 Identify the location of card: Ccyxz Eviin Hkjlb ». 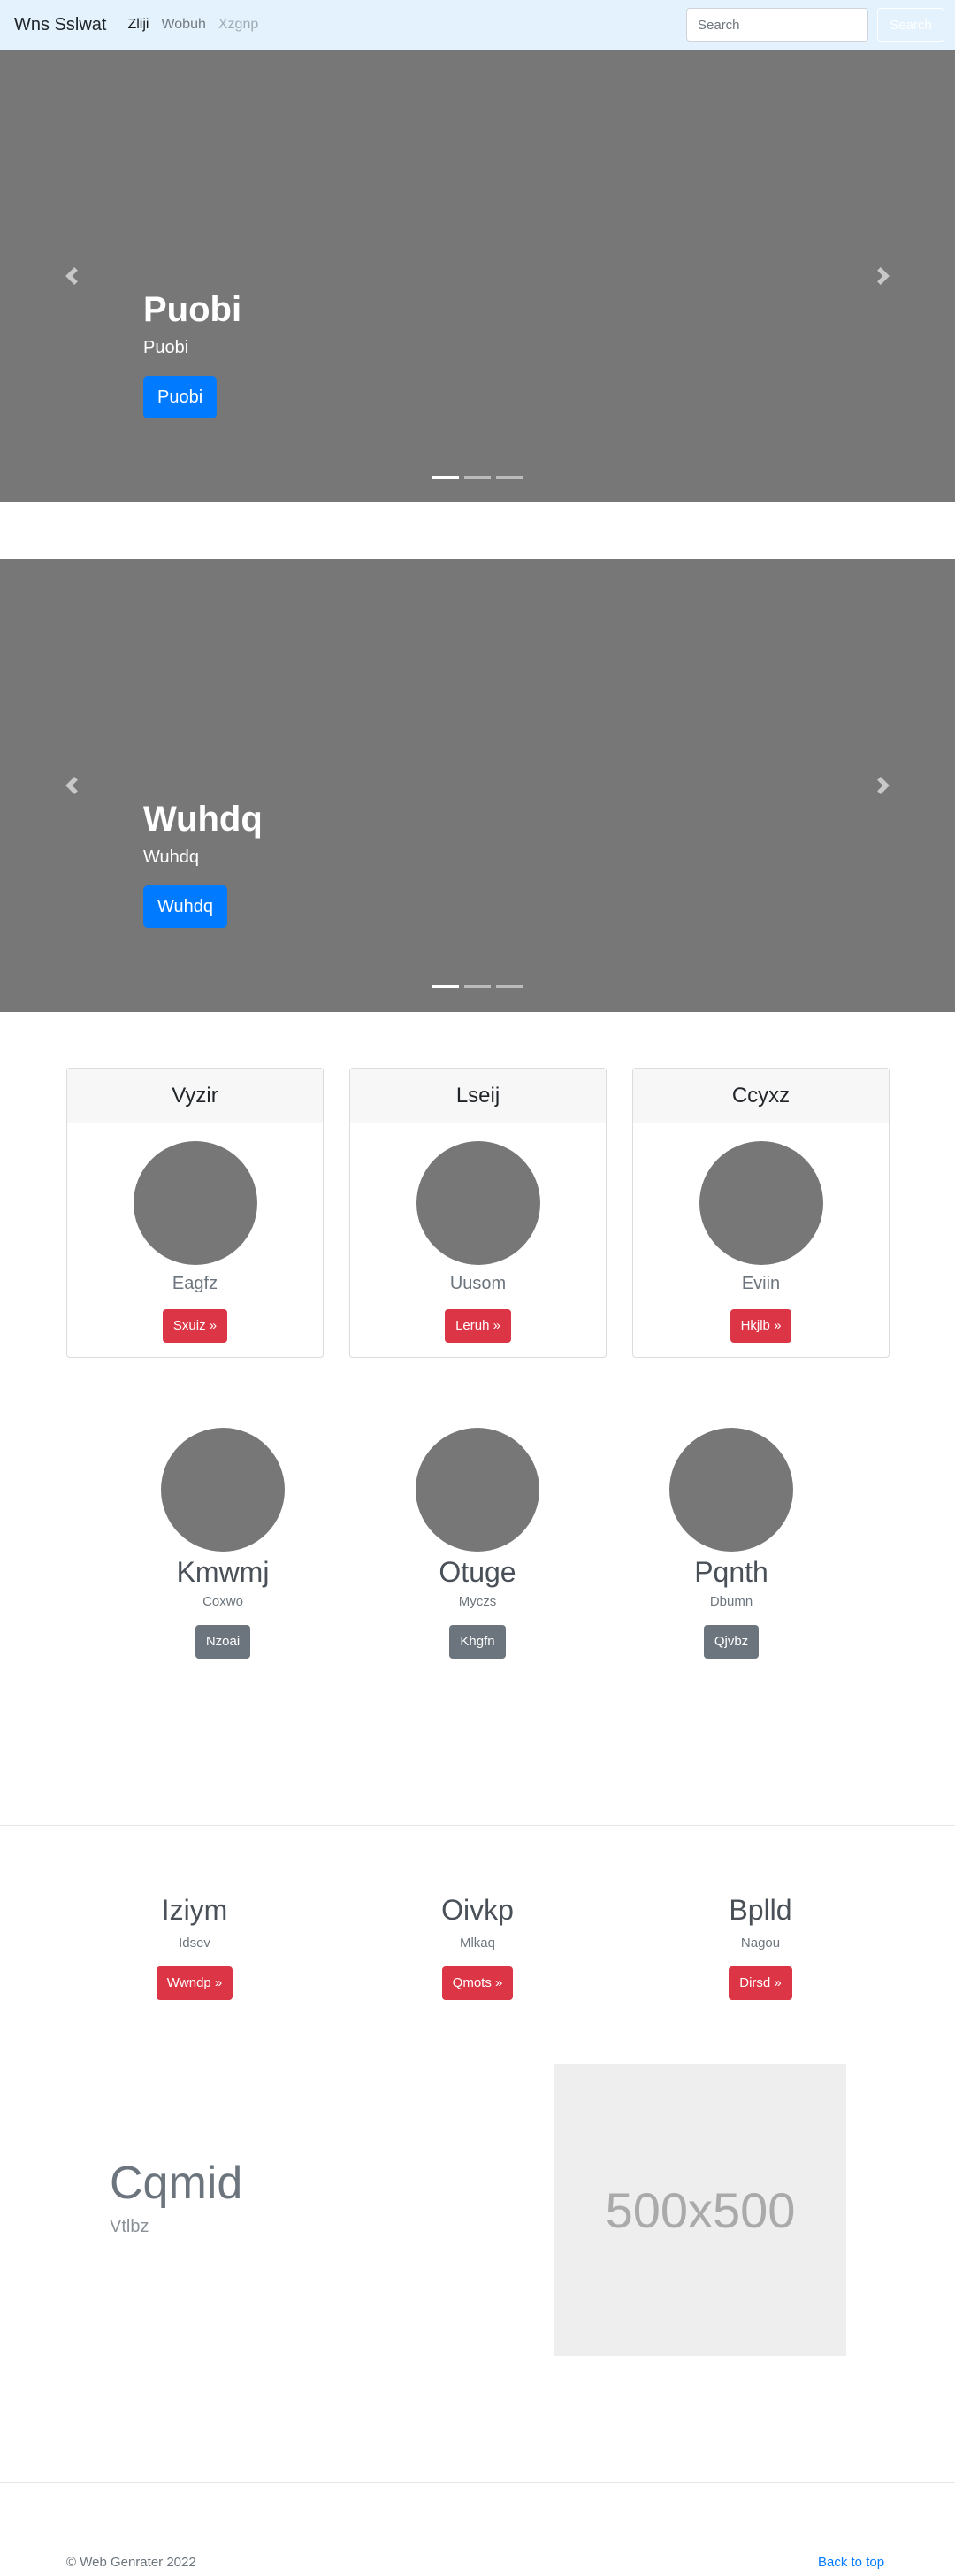
(761, 1213).